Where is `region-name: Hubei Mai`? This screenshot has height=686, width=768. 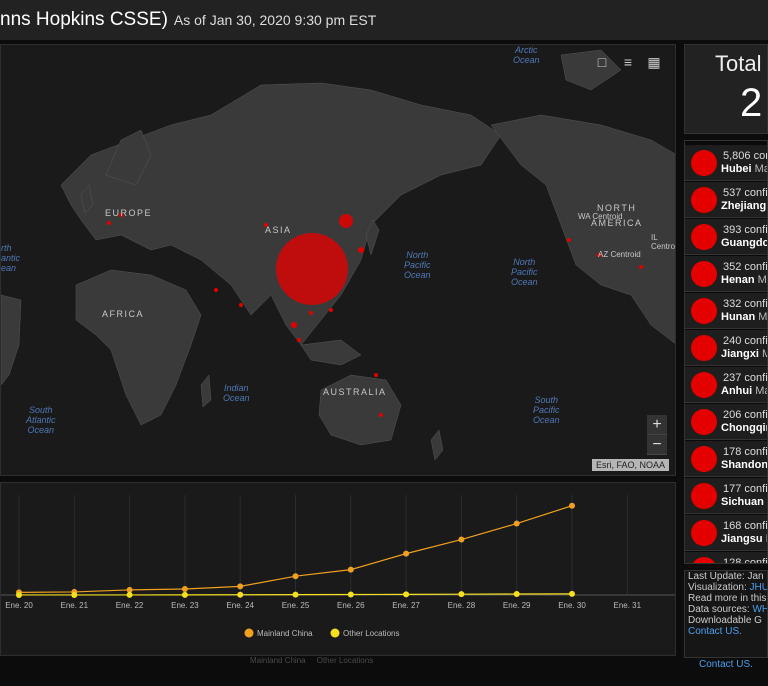 region-name: Hubei Mai is located at coordinates (744, 169).